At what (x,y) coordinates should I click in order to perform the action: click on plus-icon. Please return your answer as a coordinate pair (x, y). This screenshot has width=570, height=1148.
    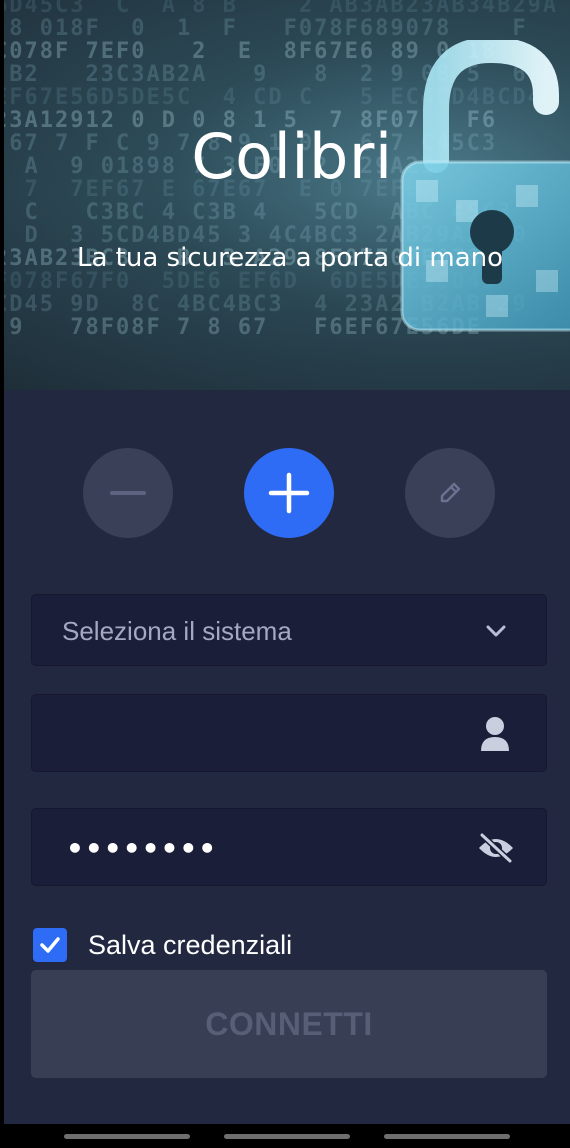
    Looking at the image, I should click on (289, 493).